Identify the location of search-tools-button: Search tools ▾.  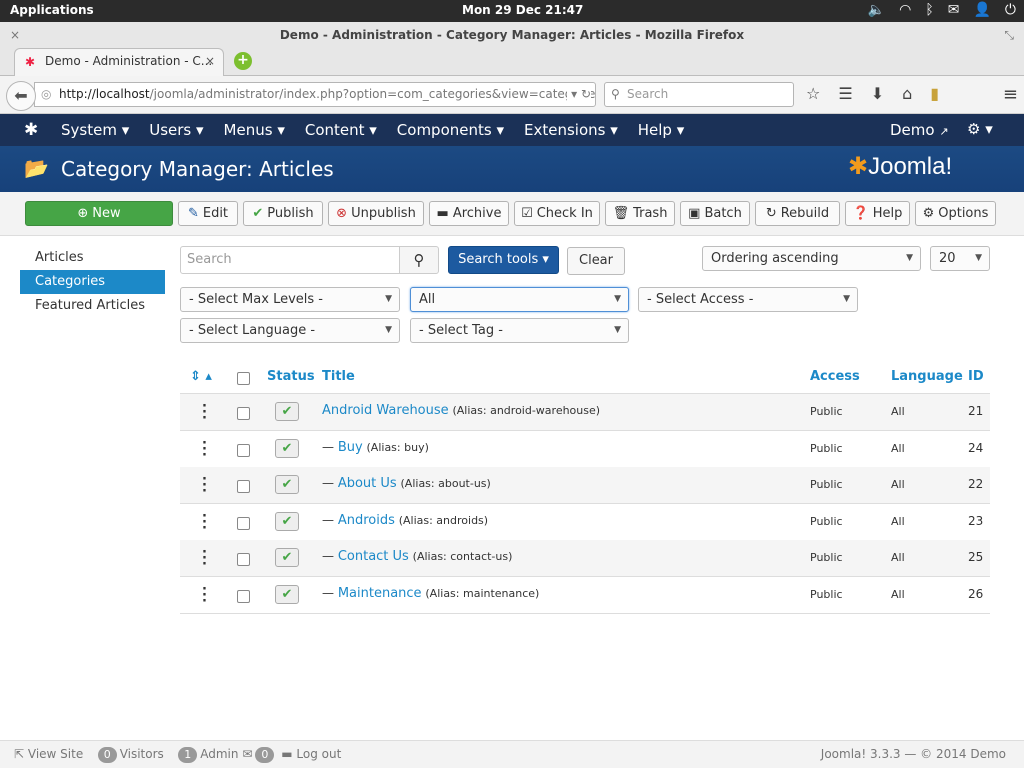
(503, 260).